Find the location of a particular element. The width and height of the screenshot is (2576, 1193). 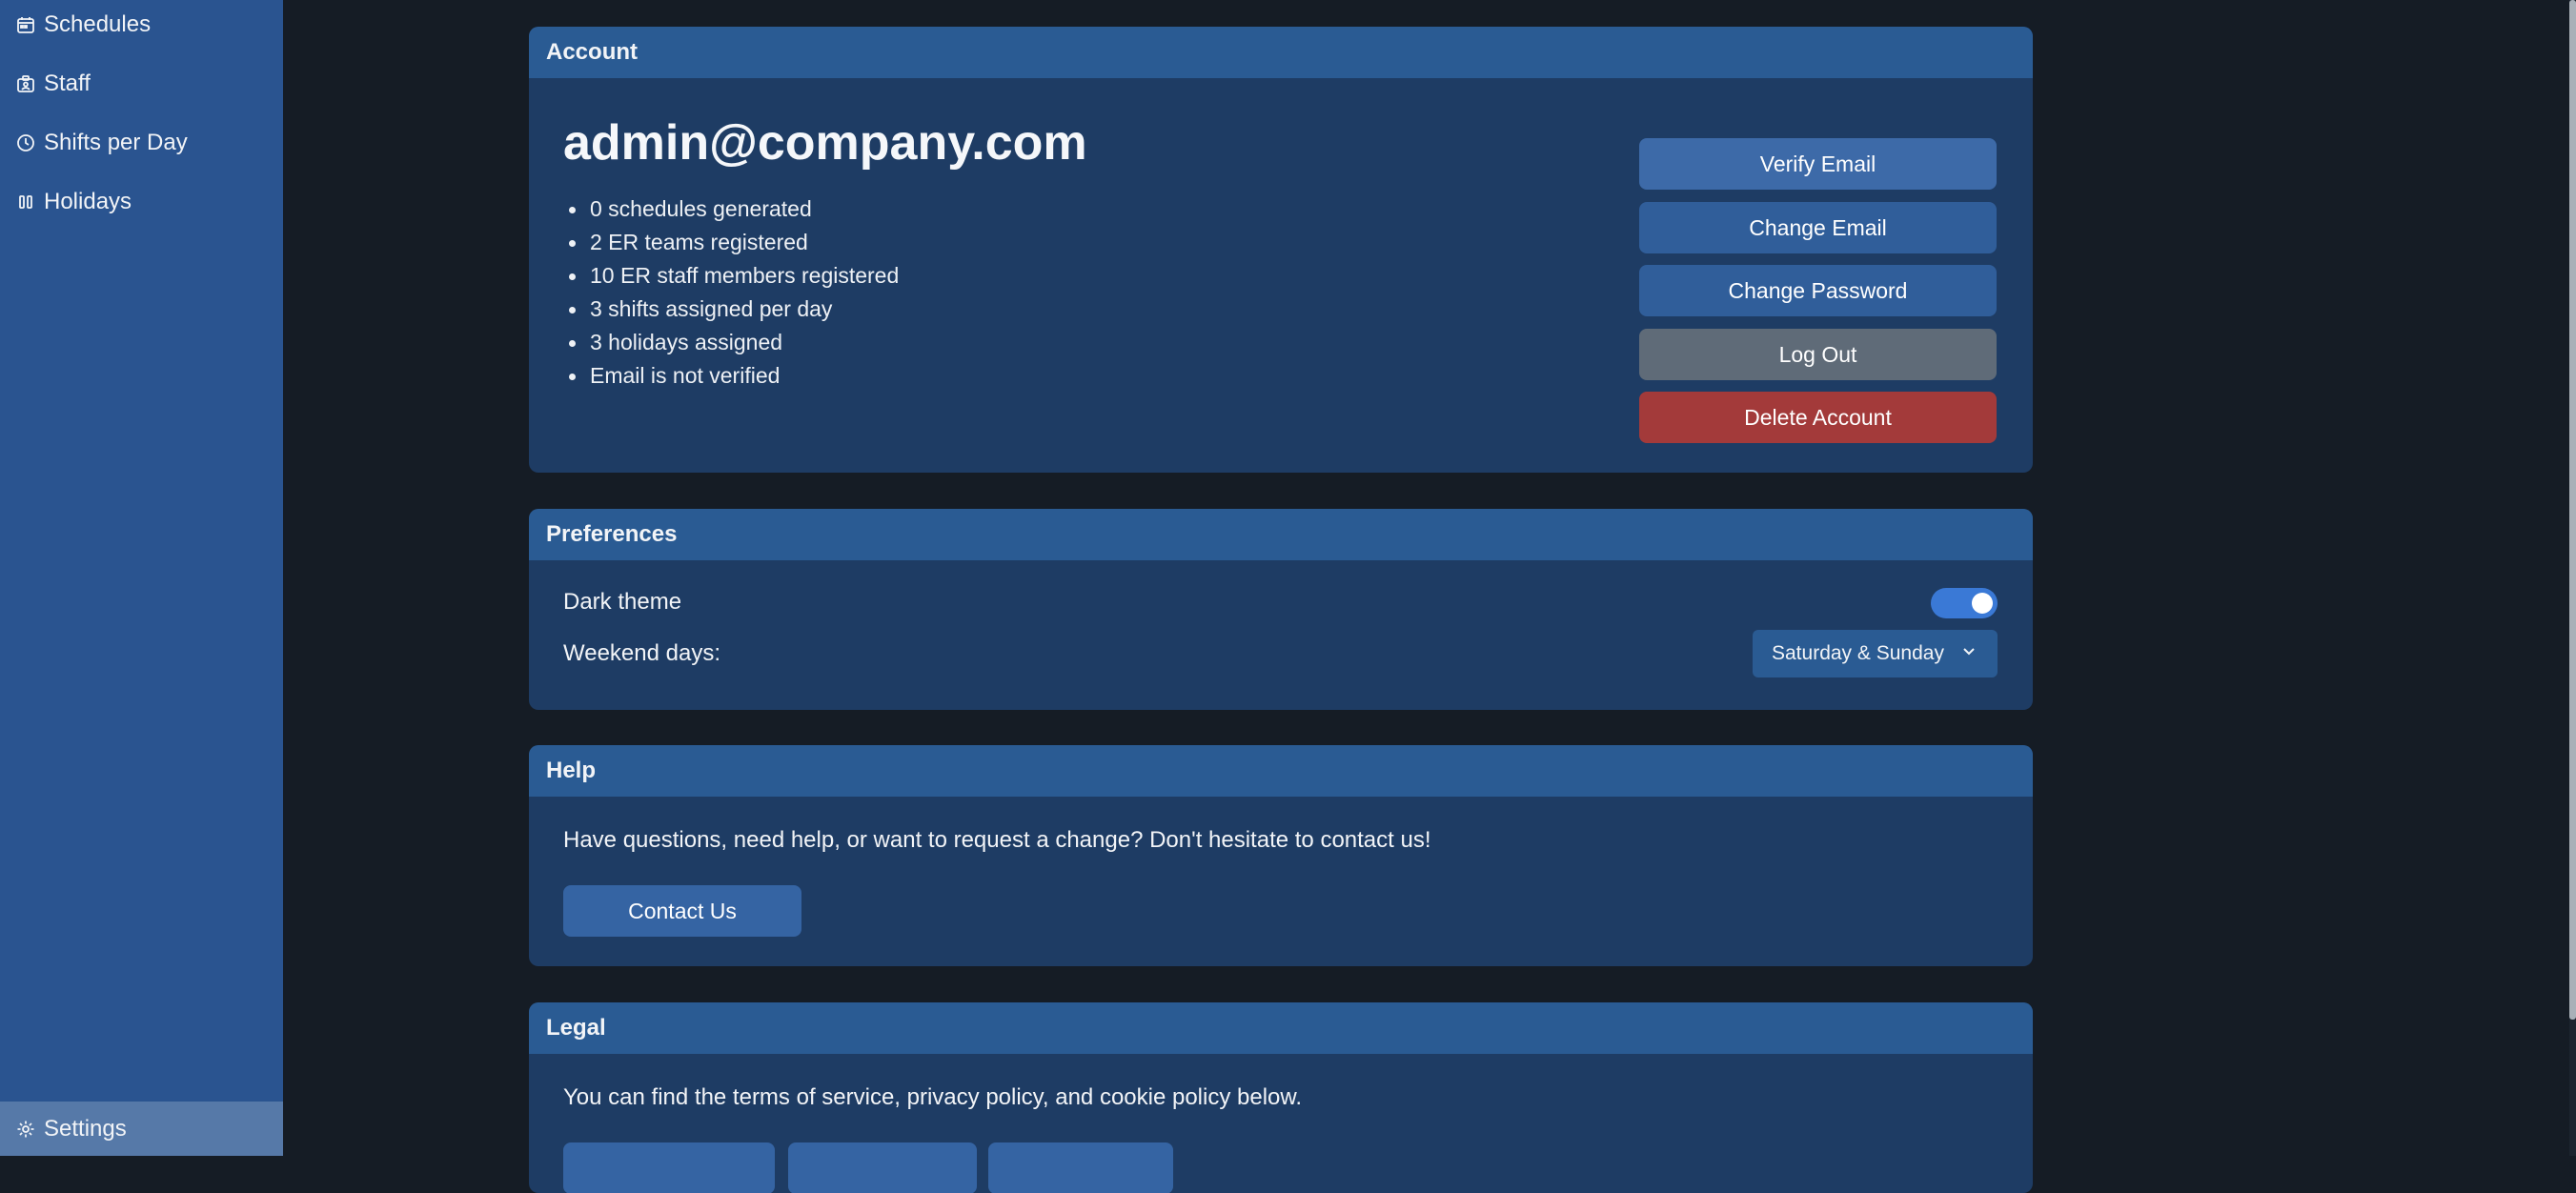

weekend-days-label: Weekend days: is located at coordinates (641, 653).